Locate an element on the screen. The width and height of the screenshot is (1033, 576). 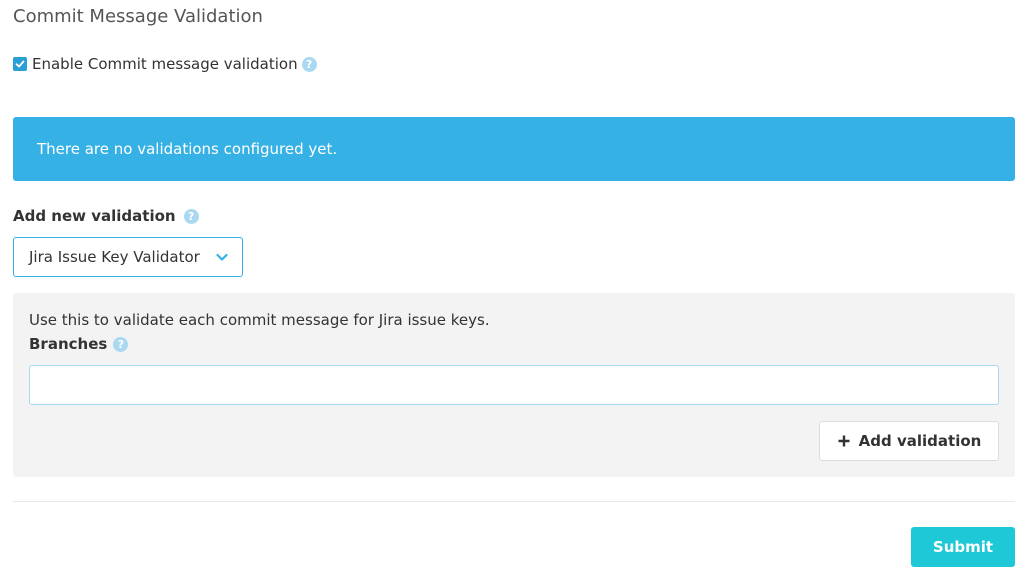
enable-validation-label: Enable Commit message validation is located at coordinates (165, 64).